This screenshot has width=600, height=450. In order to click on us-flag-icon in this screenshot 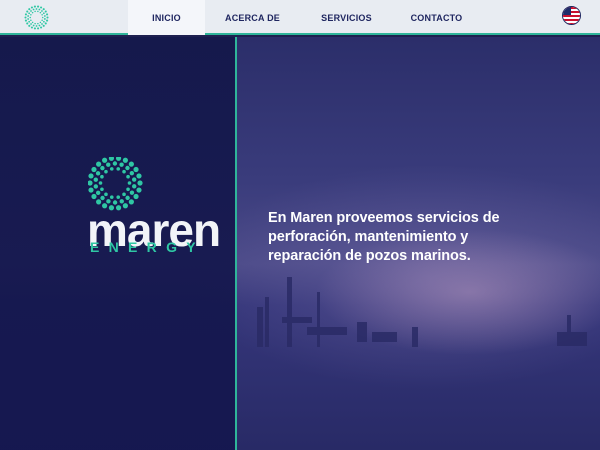, I will do `click(571, 15)`.